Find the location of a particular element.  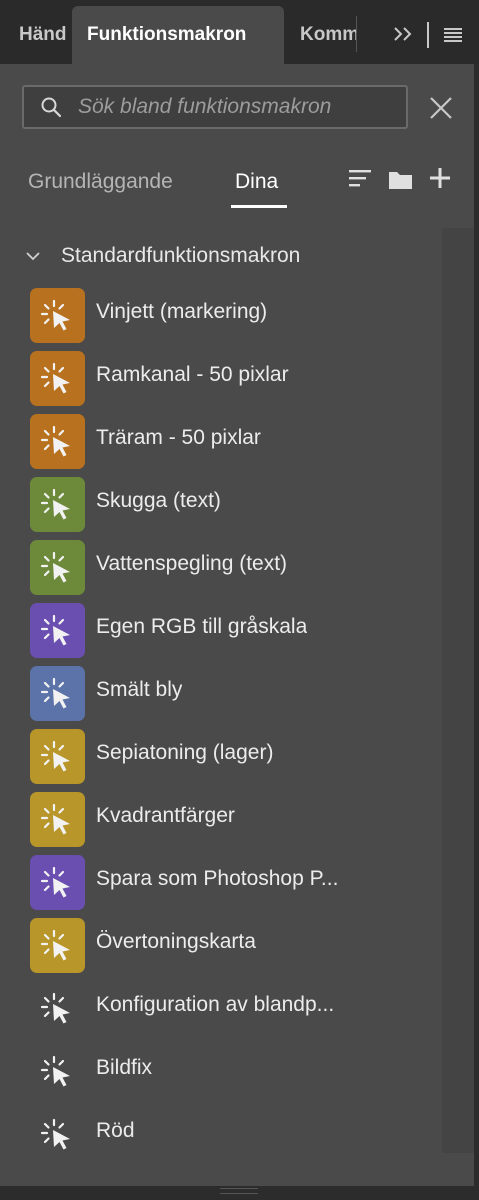

action-item: Vattenspegling (text) is located at coordinates (220, 567).